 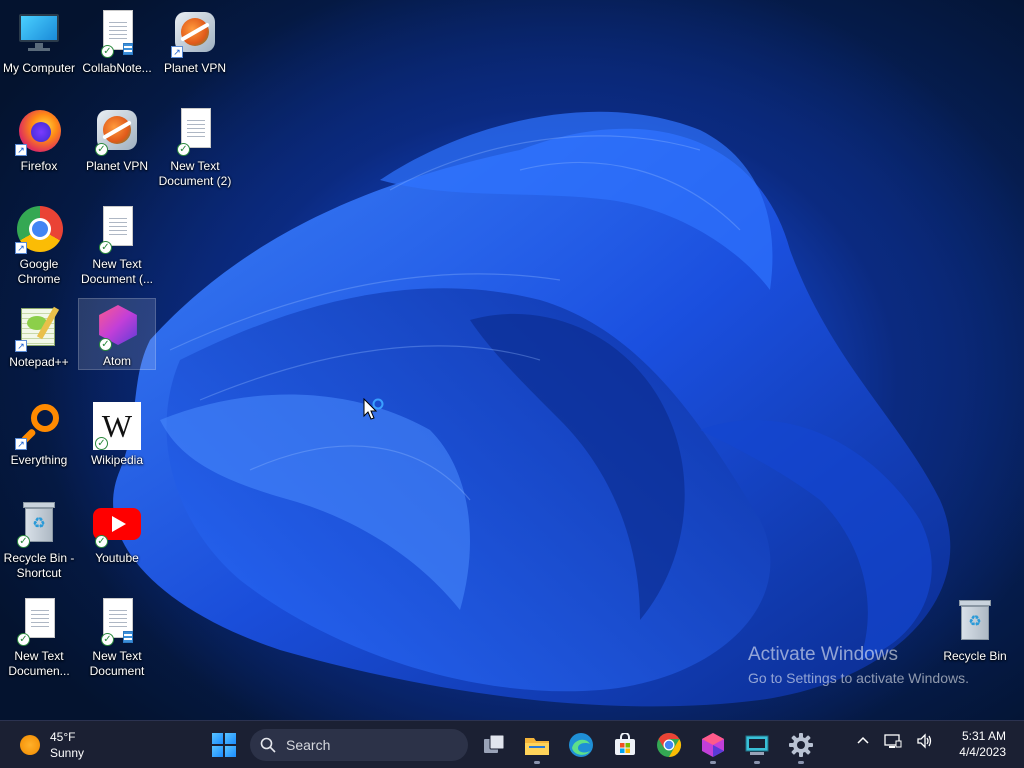 What do you see at coordinates (117, 426) in the screenshot?
I see `wikipedia-icon: W ✓` at bounding box center [117, 426].